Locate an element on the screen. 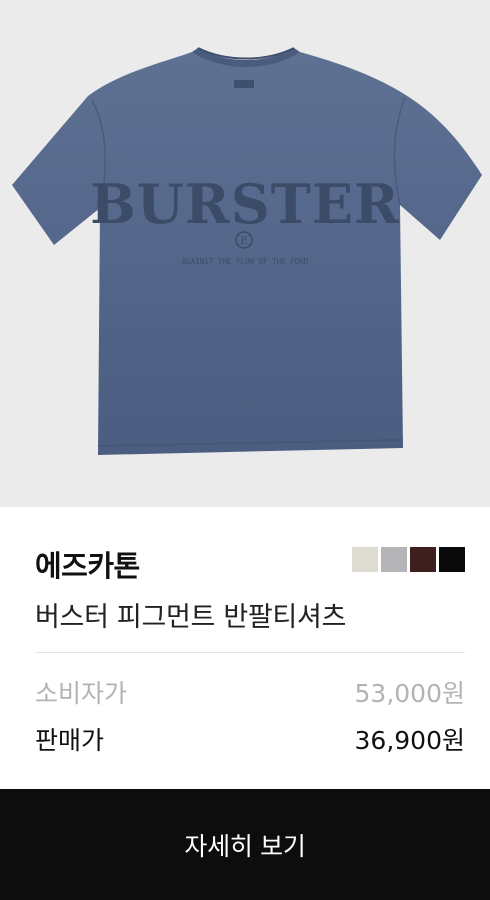 The image size is (490, 900). brand-name: 에즈카톤 is located at coordinates (87, 566).